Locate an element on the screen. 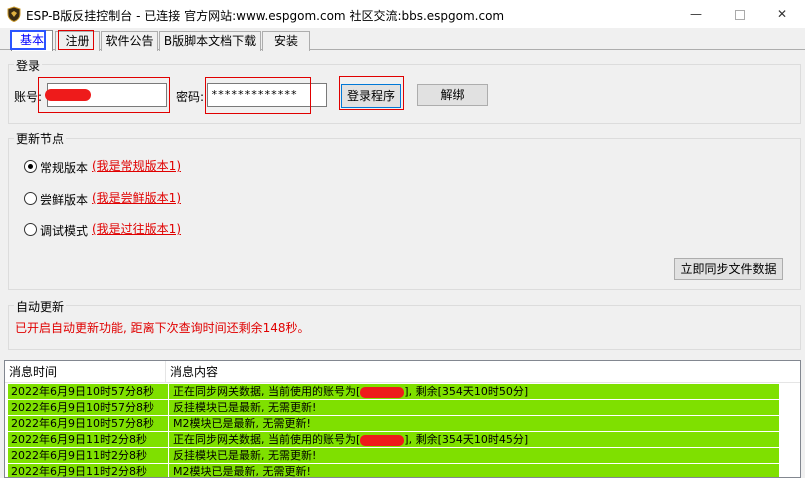 The width and height of the screenshot is (805, 478). minimize-icon: — is located at coordinates (696, 14).